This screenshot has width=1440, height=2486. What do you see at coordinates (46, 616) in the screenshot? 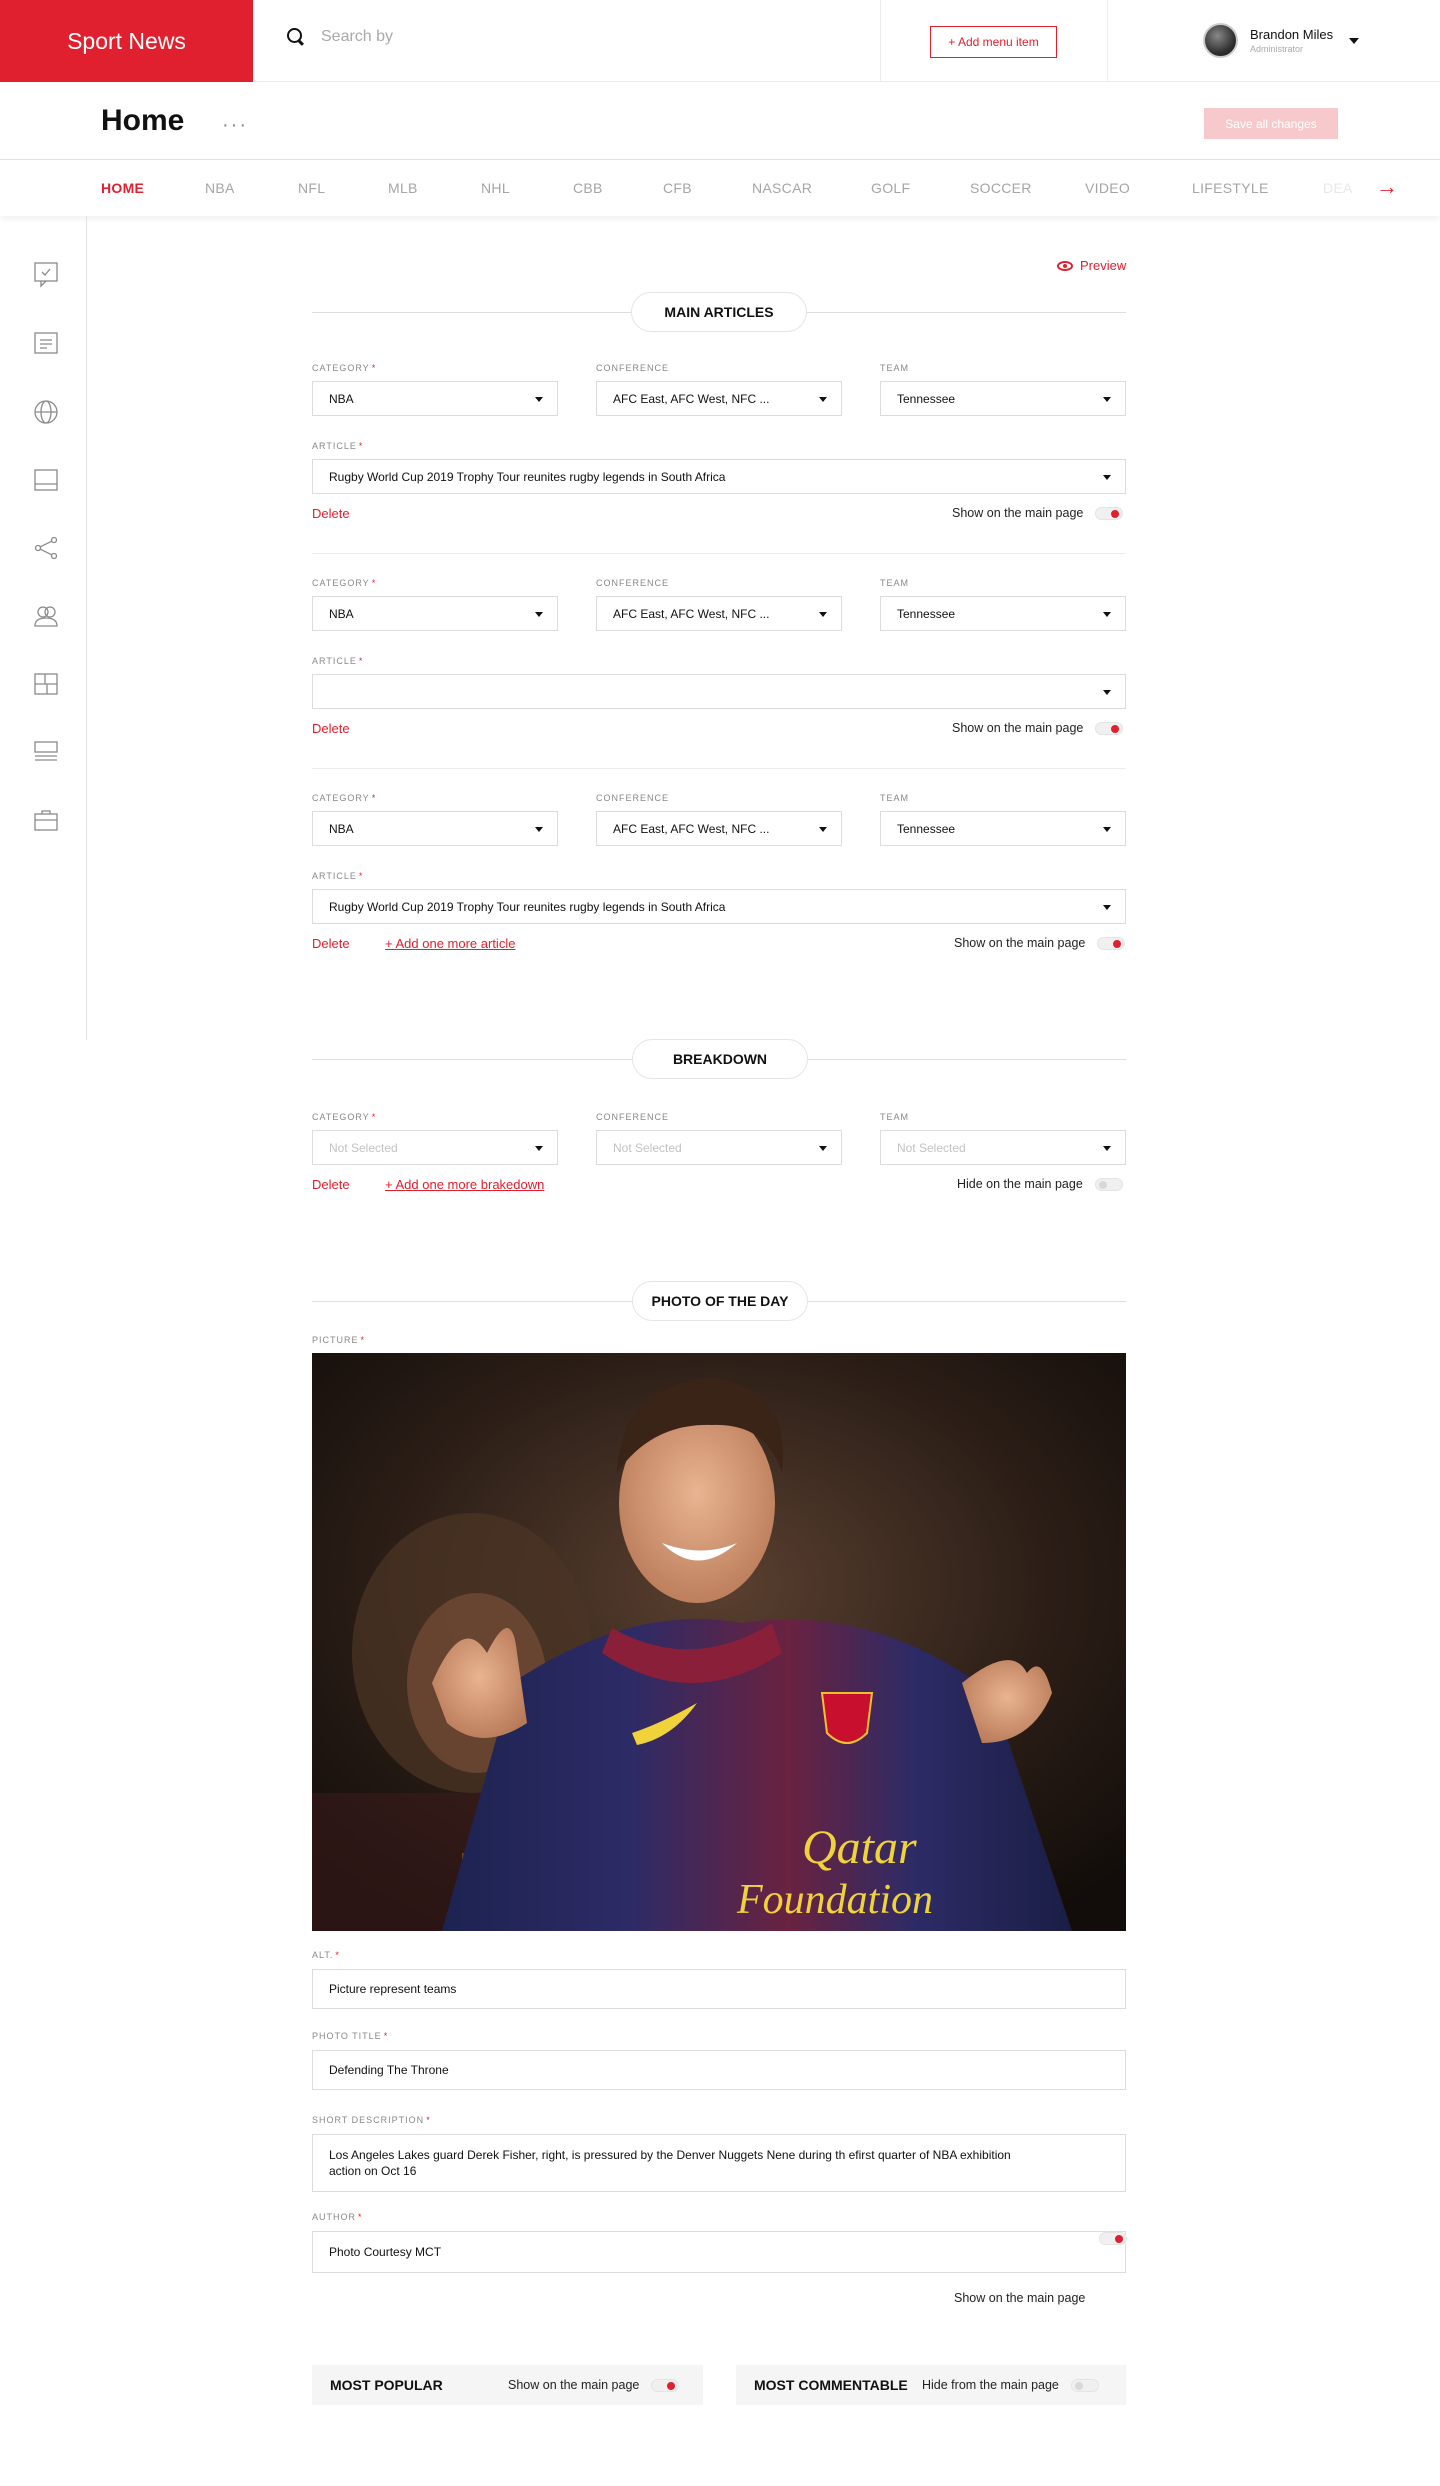
I see `users-icon` at bounding box center [46, 616].